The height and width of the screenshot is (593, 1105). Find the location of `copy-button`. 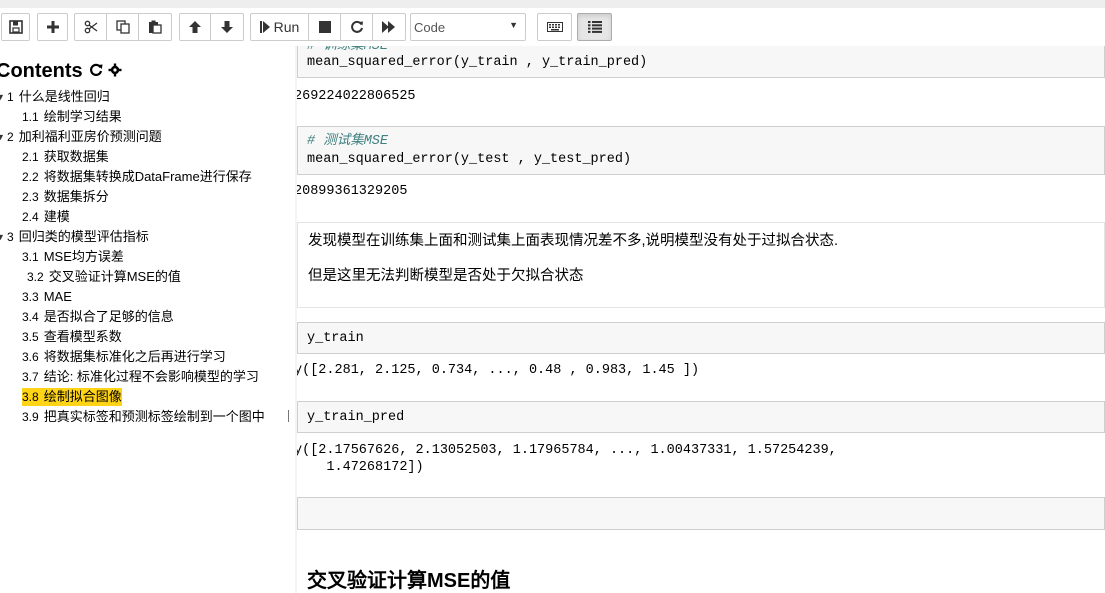

copy-button is located at coordinates (123, 27).